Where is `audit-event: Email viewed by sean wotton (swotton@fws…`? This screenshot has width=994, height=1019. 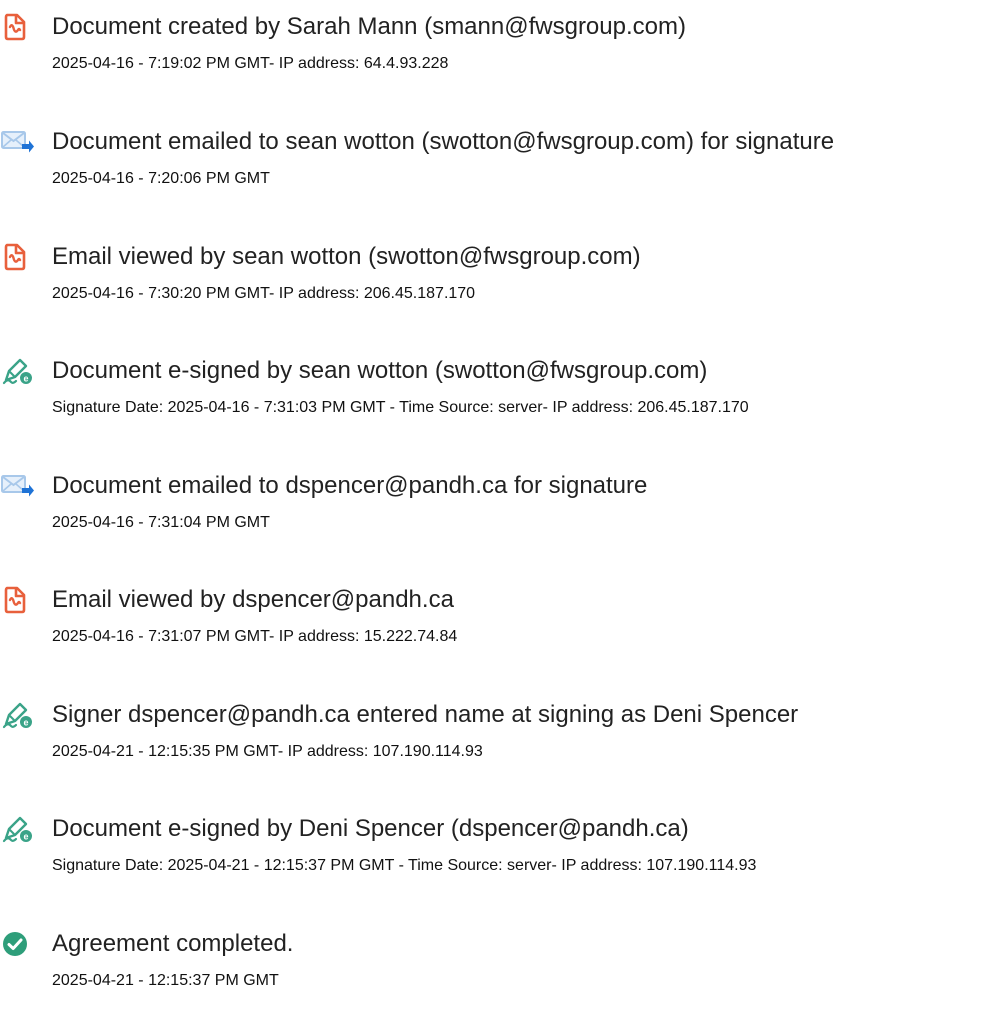
audit-event: Email viewed by sean wotton (swotton@fws… is located at coordinates (497, 287).